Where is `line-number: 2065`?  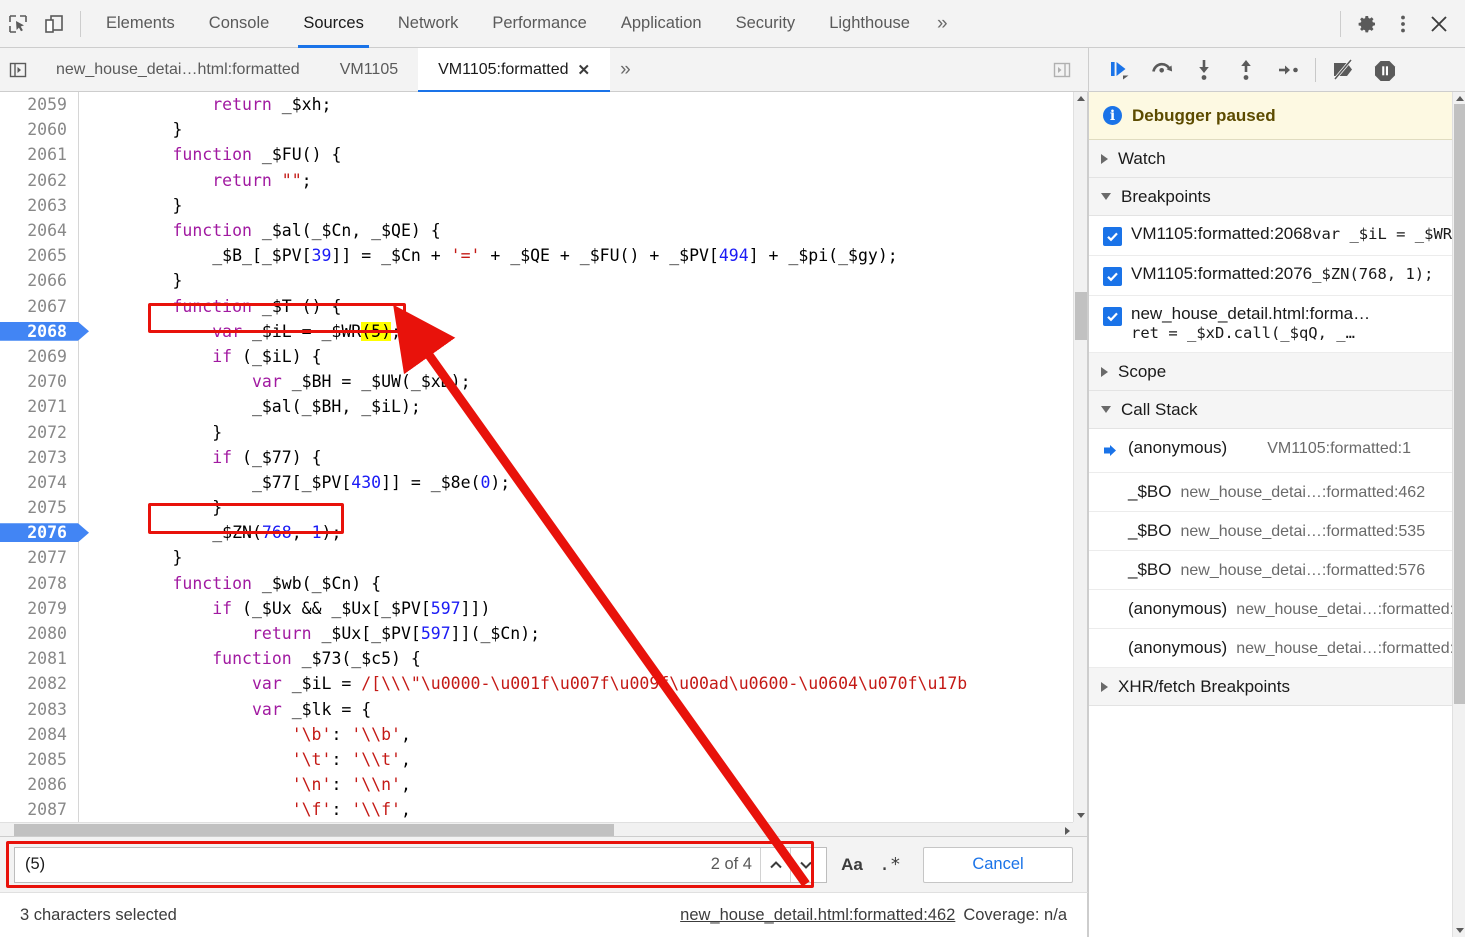
line-number: 2065 is located at coordinates (39, 255).